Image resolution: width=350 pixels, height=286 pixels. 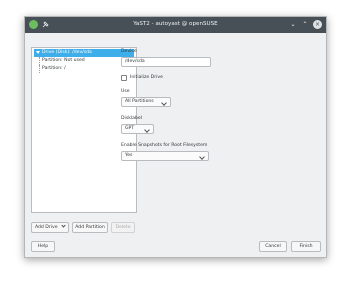 I want to click on title-bar: YaST2 - autoyast @ openSUSE ⌄ ⌃ ×, so click(x=175, y=25).